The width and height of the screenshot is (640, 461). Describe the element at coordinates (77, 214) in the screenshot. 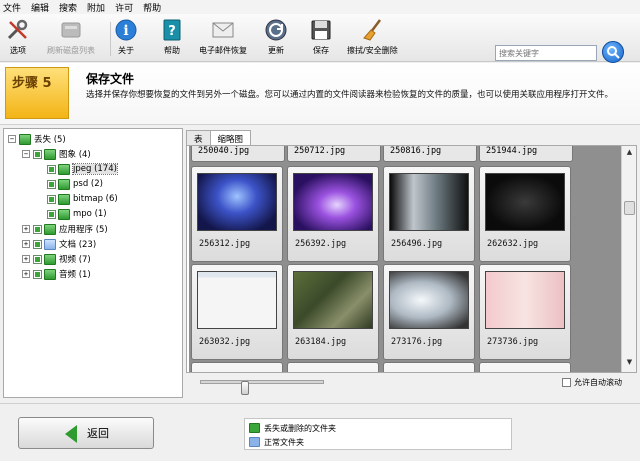

I see `tree-node-mpo: mpo (1)` at that location.